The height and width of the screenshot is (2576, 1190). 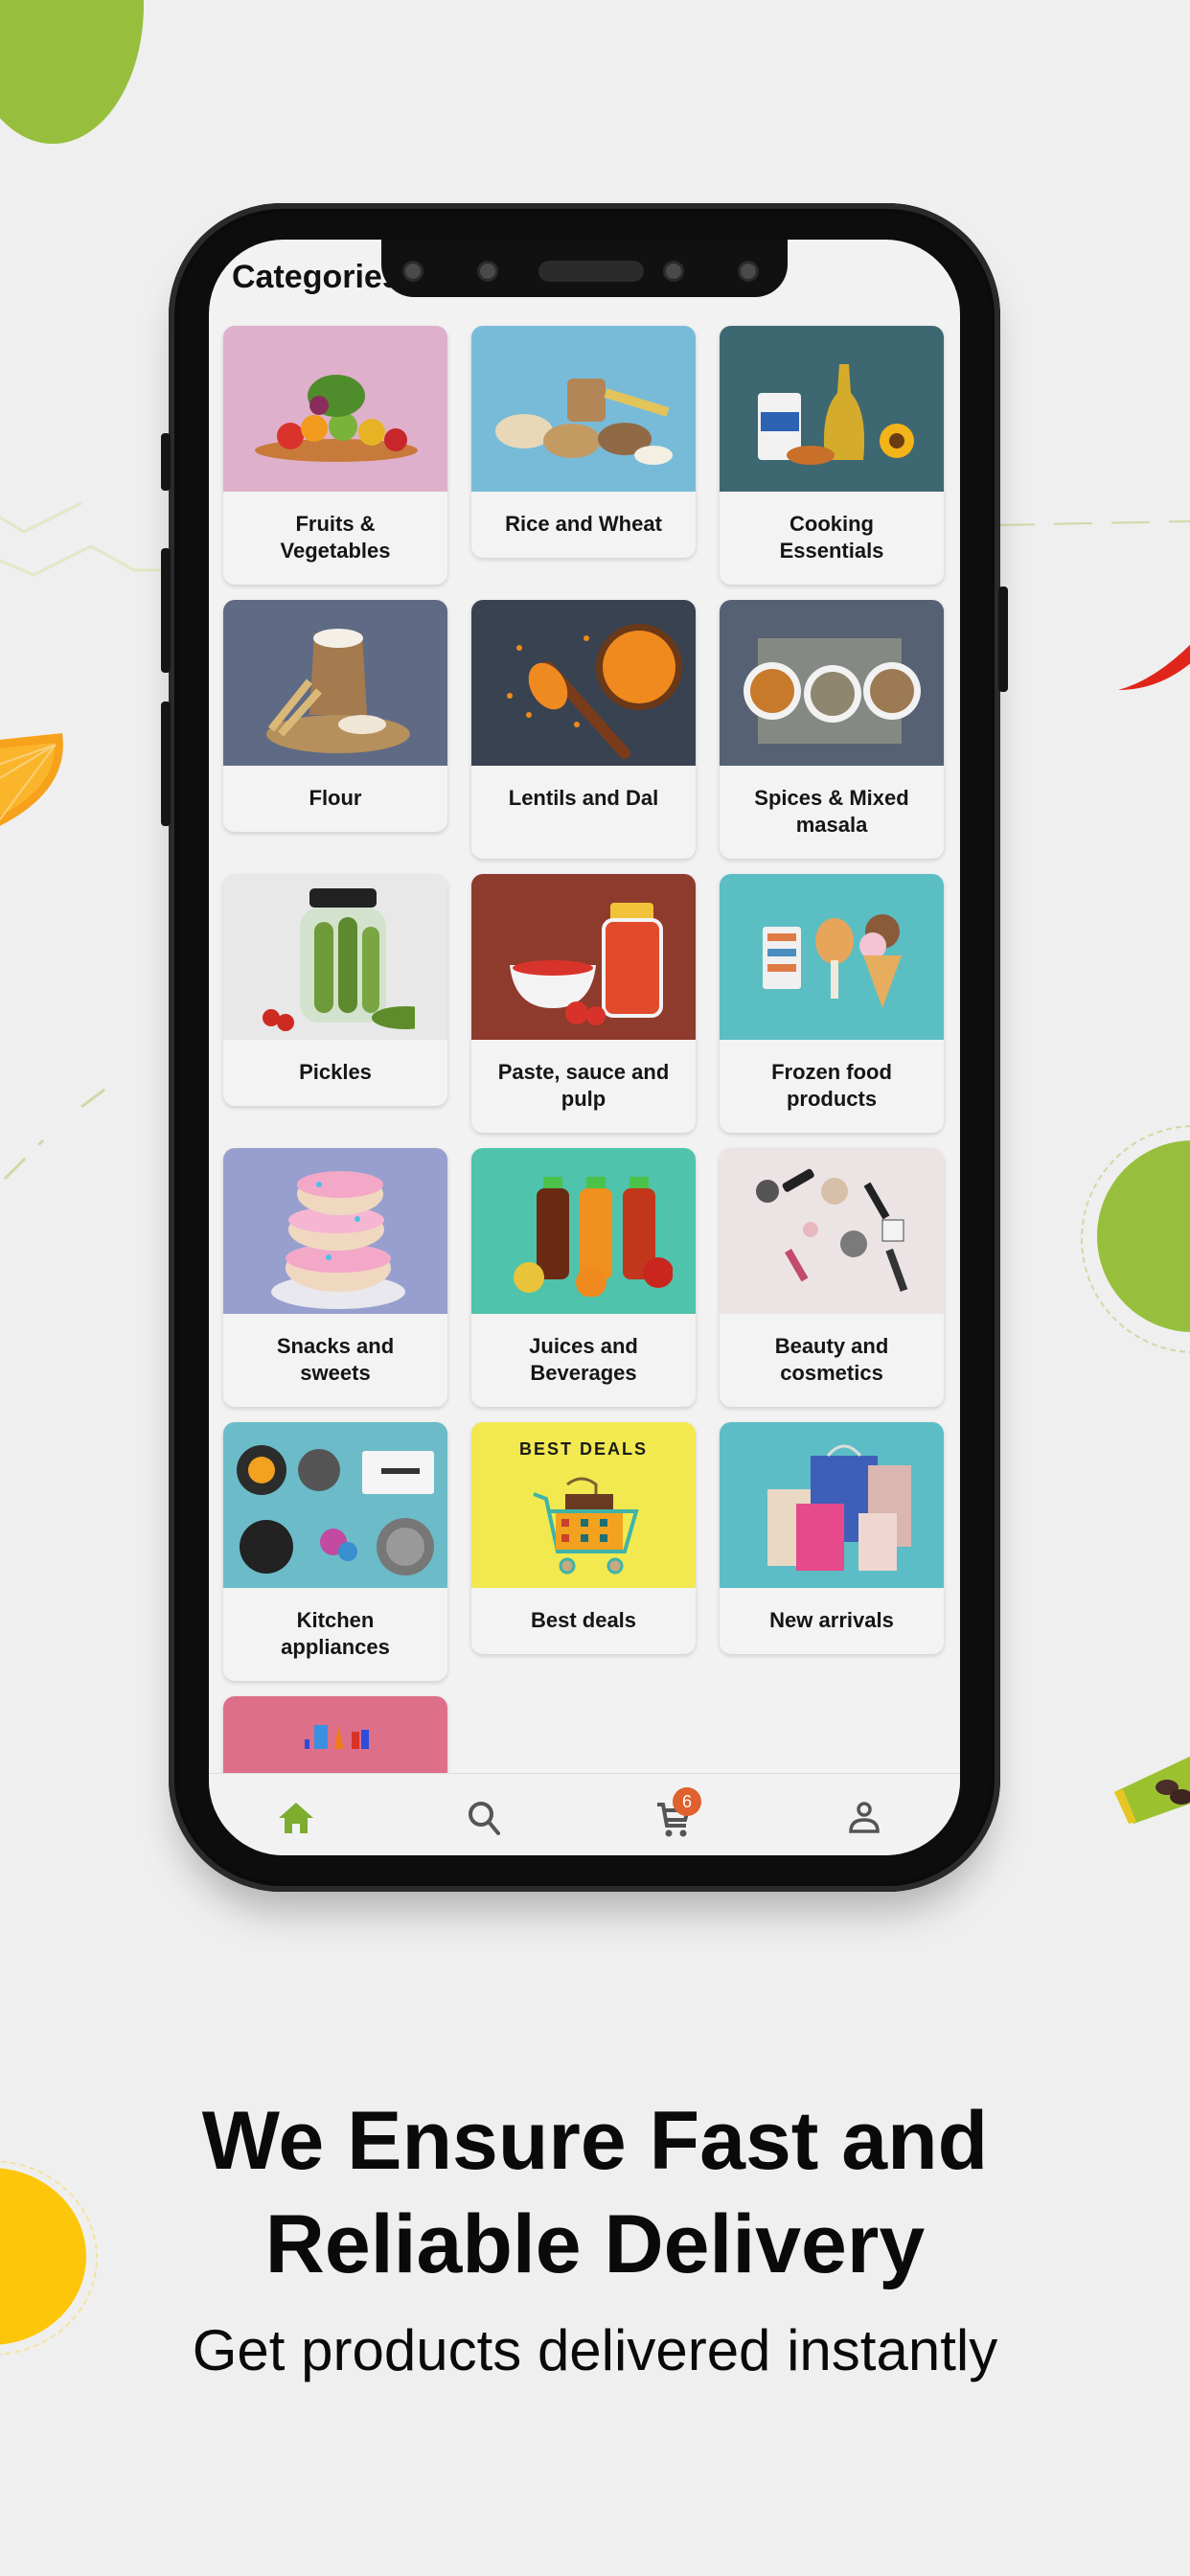 I want to click on search-icon, so click(x=484, y=1818).